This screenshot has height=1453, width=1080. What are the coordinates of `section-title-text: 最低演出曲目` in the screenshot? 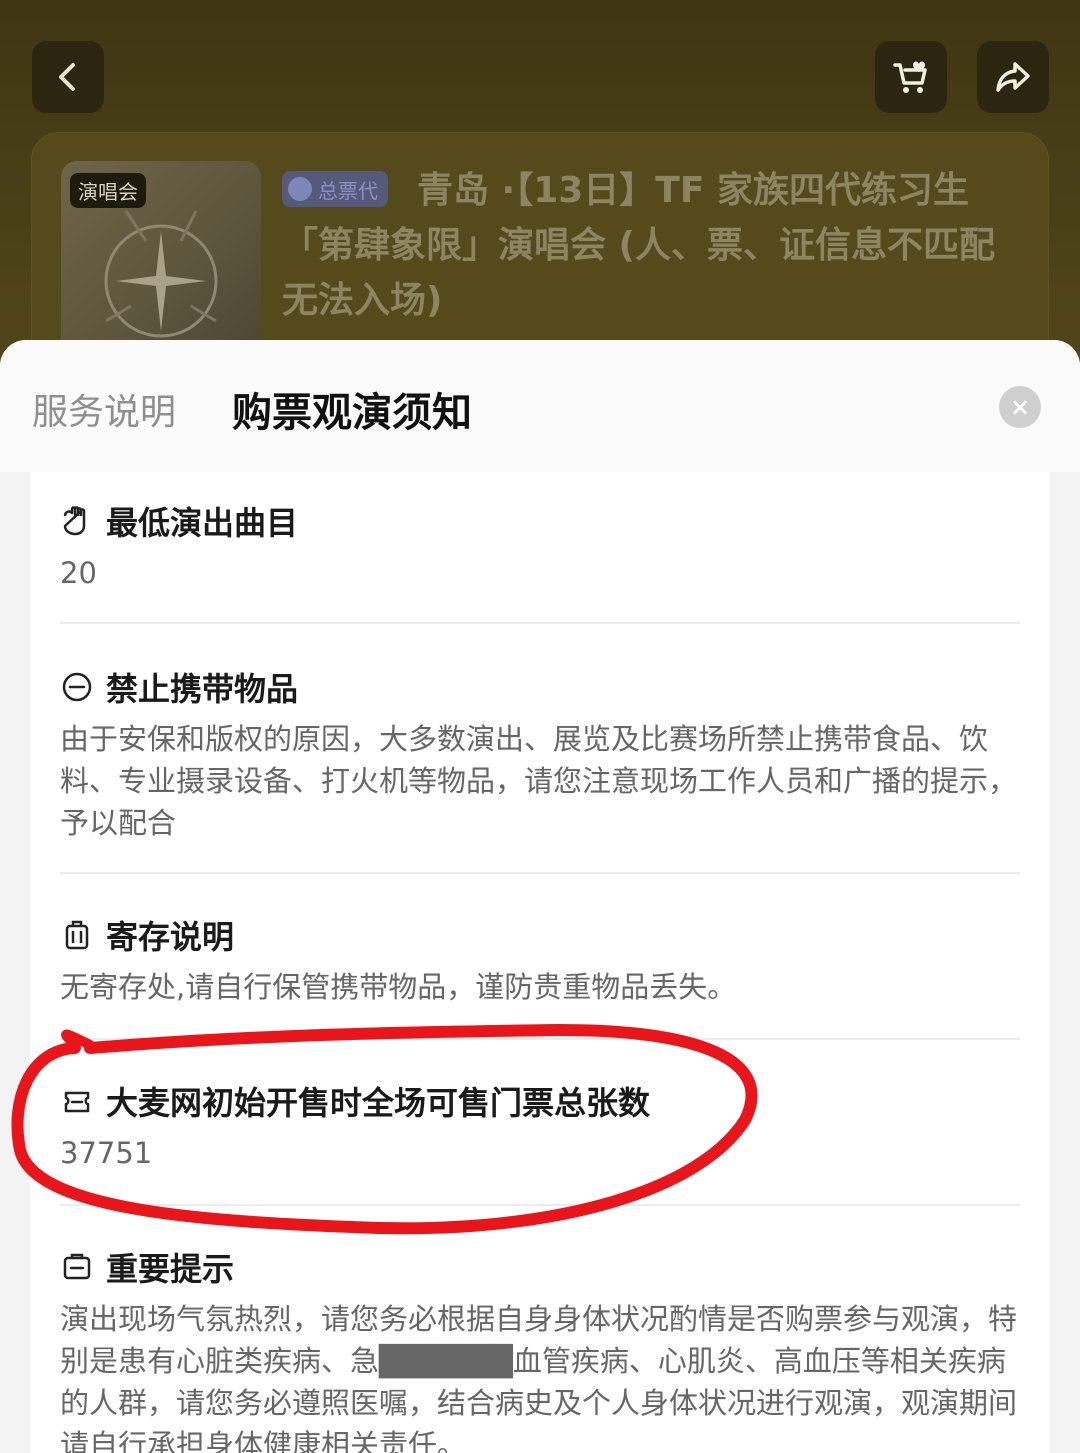 It's located at (202, 523).